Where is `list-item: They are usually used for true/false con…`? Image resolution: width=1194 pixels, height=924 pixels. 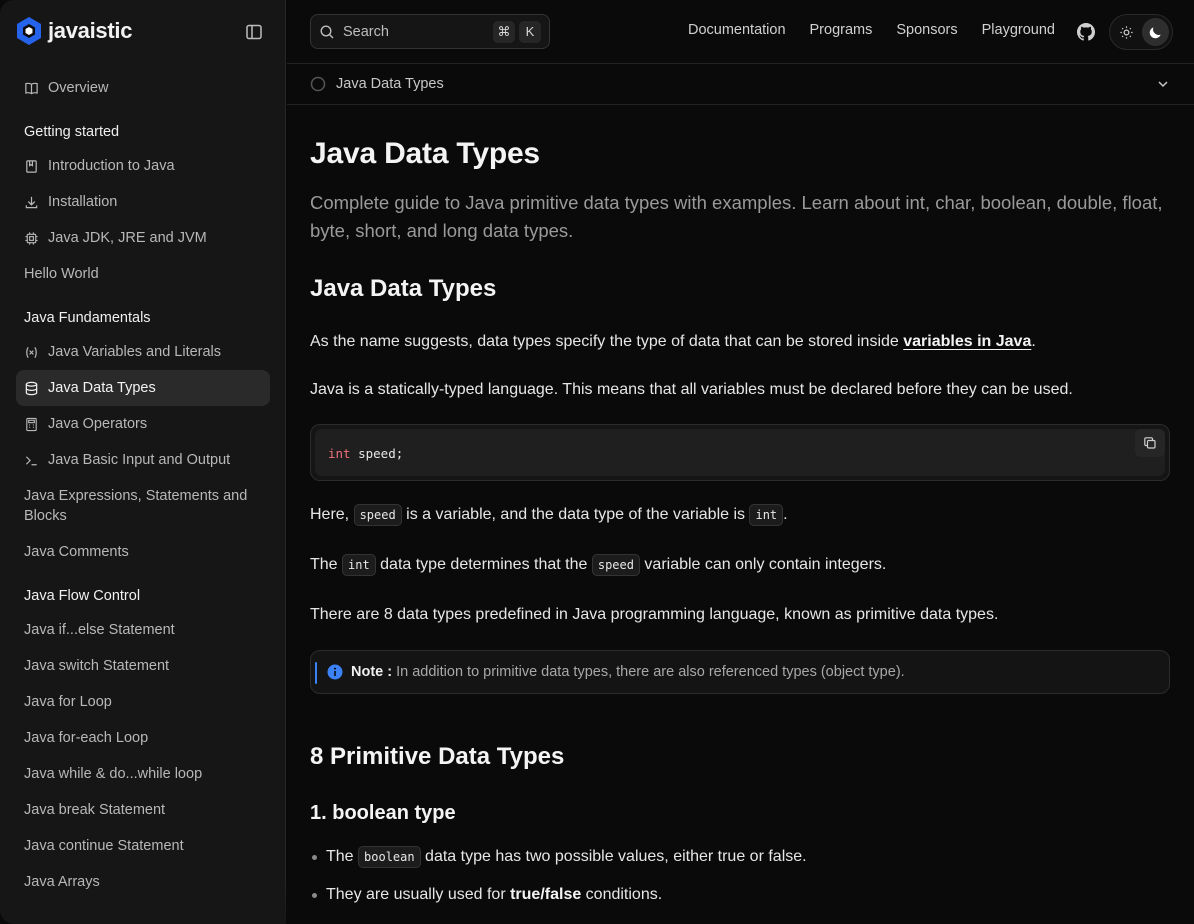 list-item: They are usually used for true/false con… is located at coordinates (740, 902).